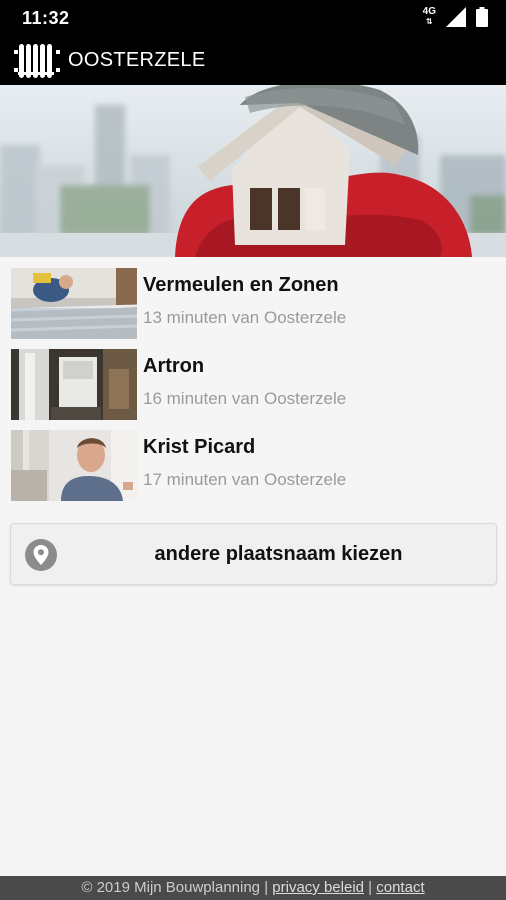 The height and width of the screenshot is (900, 506). I want to click on network-indicator: 4G ⇅, so click(429, 17).